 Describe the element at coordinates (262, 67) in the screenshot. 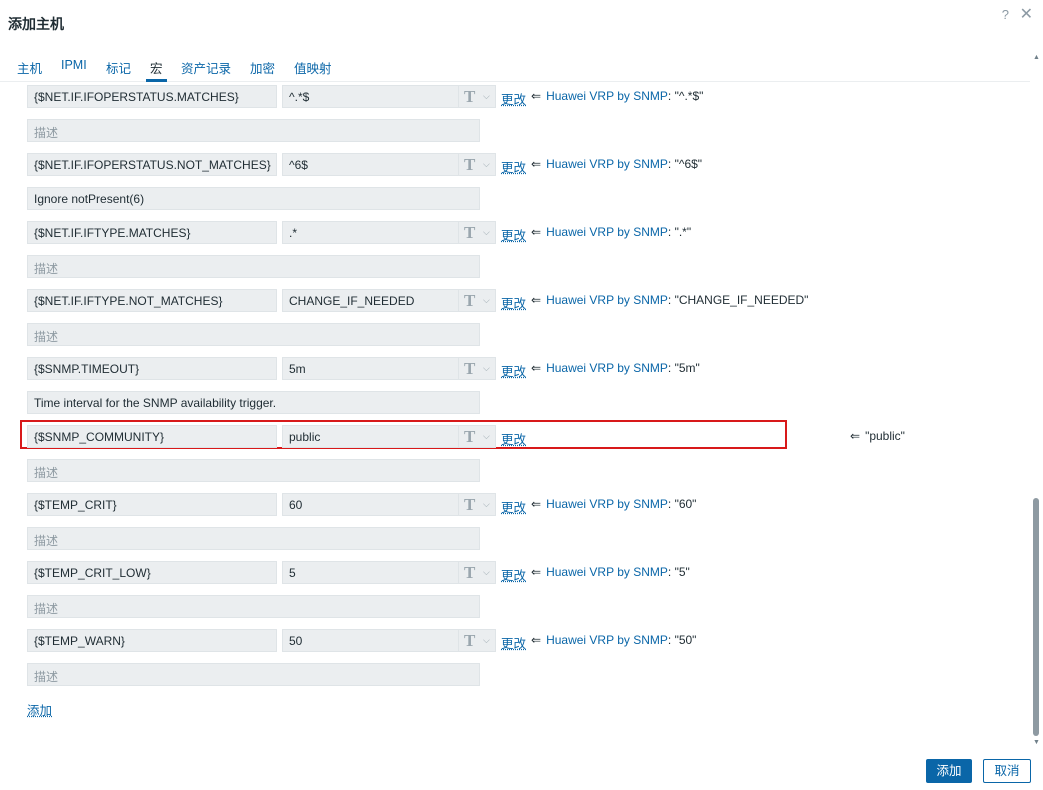

I see `tab-encryption: 加密` at that location.